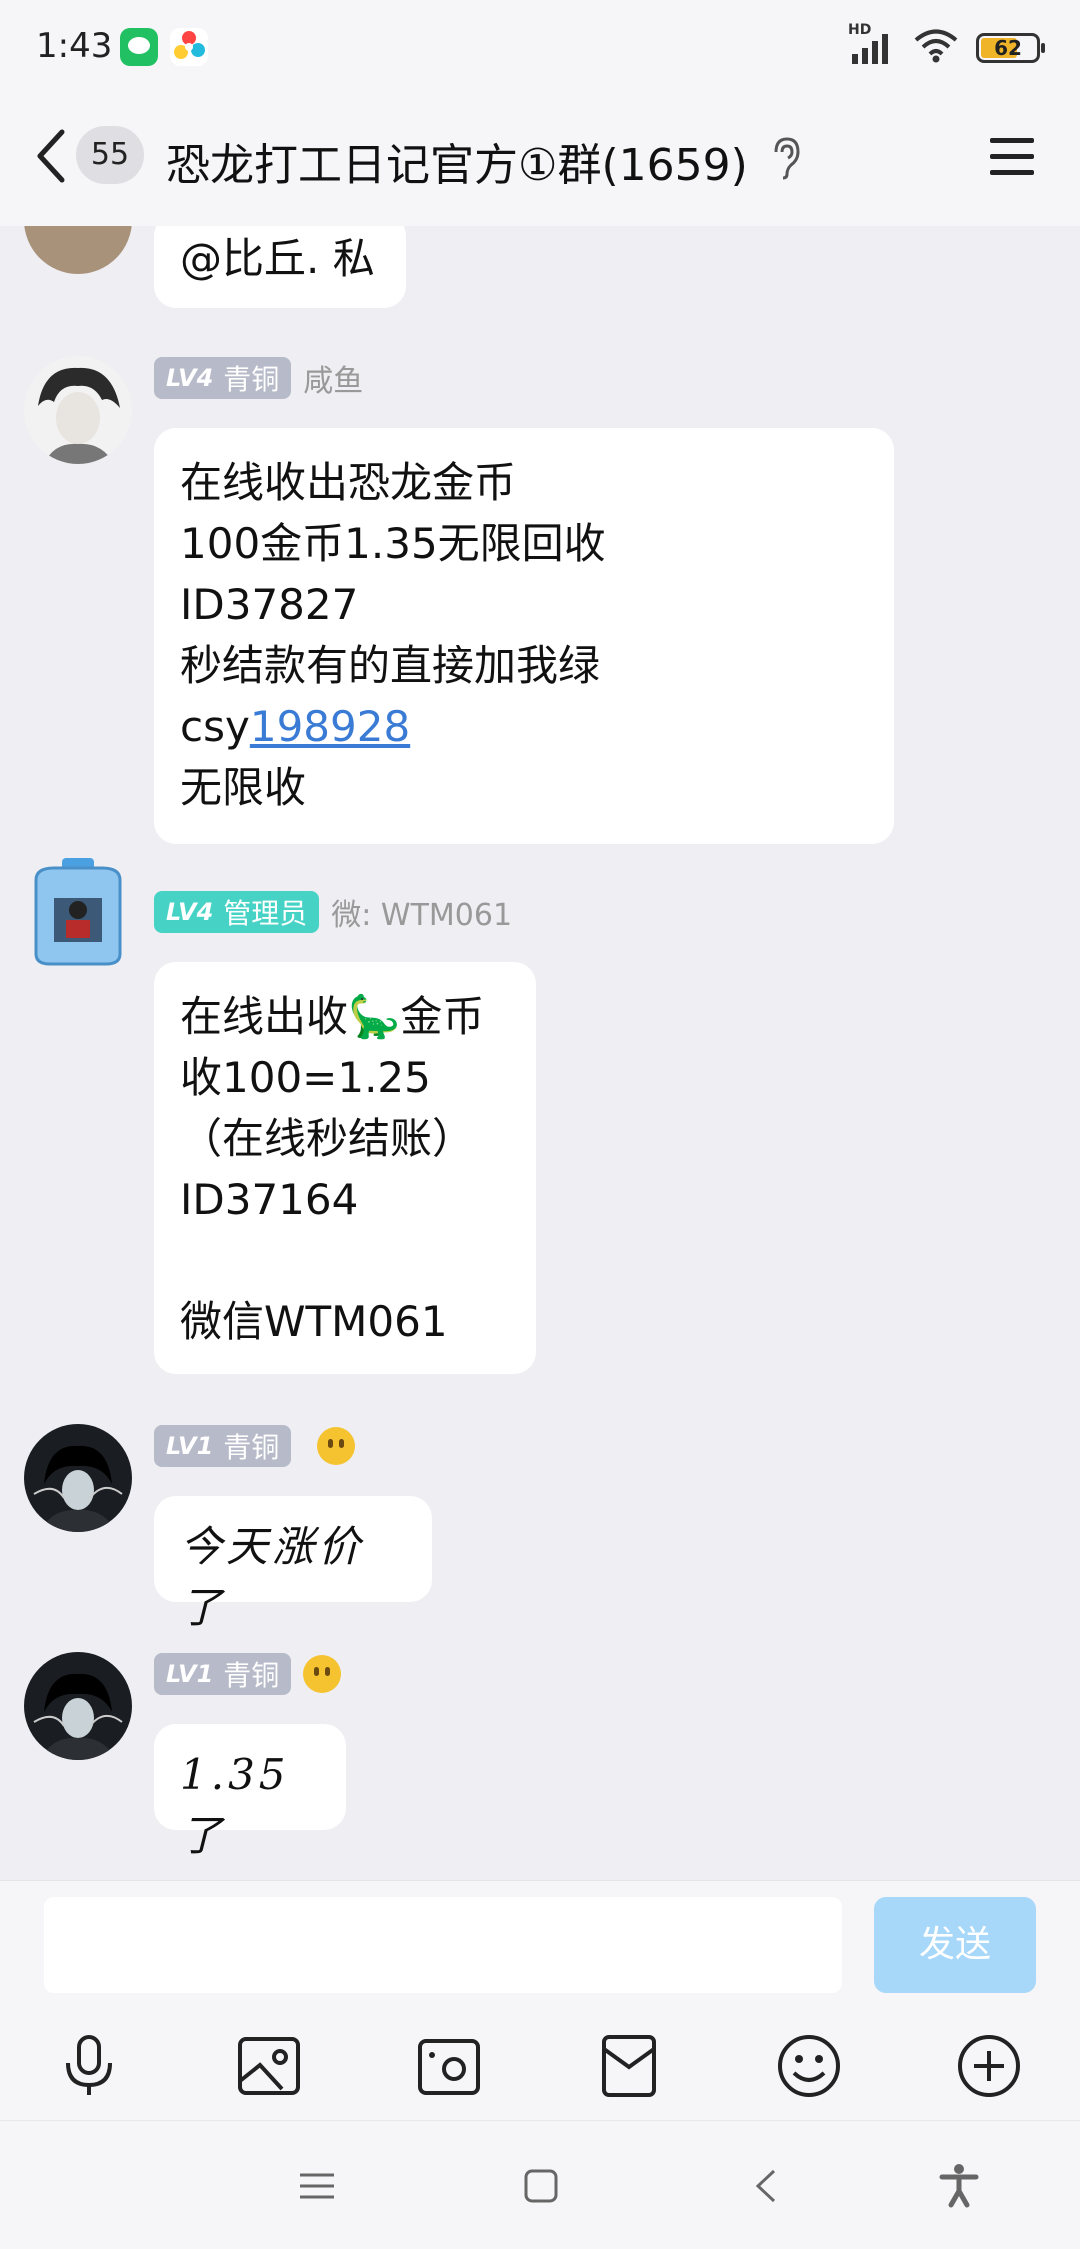 The image size is (1080, 2249). Describe the element at coordinates (540, 2000) in the screenshot. I see `input-bar: 发送` at that location.